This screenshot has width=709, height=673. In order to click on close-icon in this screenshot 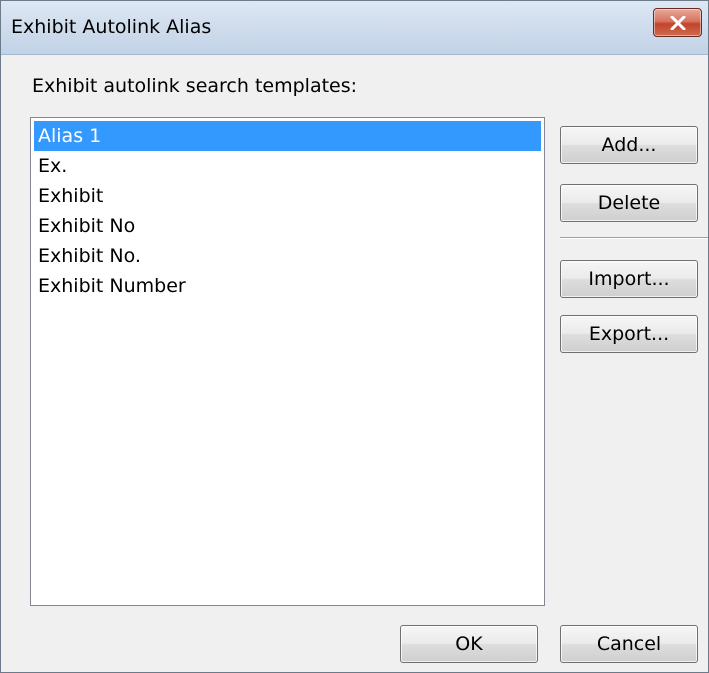, I will do `click(678, 23)`.